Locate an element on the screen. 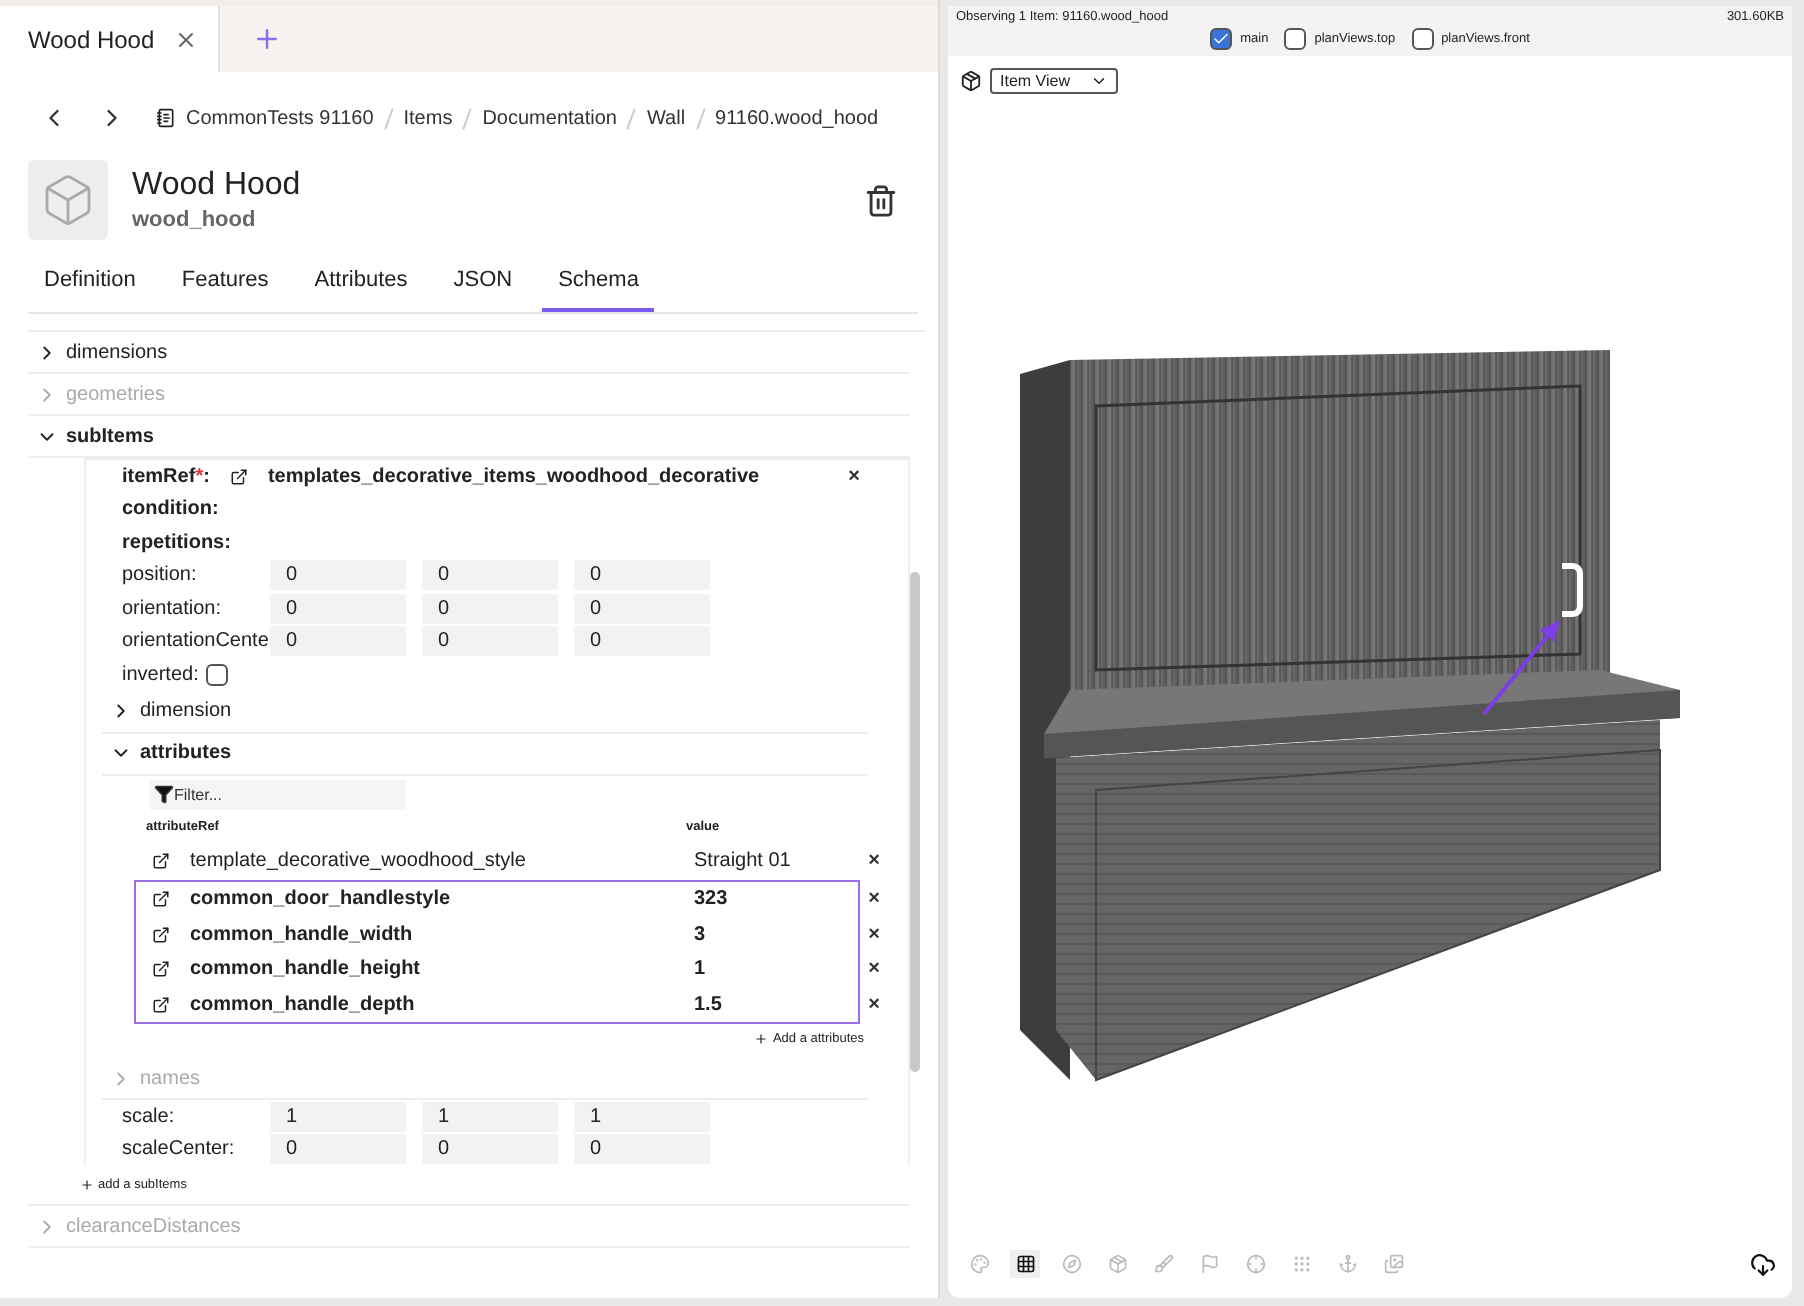 The height and width of the screenshot is (1306, 1804). cloud-download-icon is located at coordinates (1763, 1264).